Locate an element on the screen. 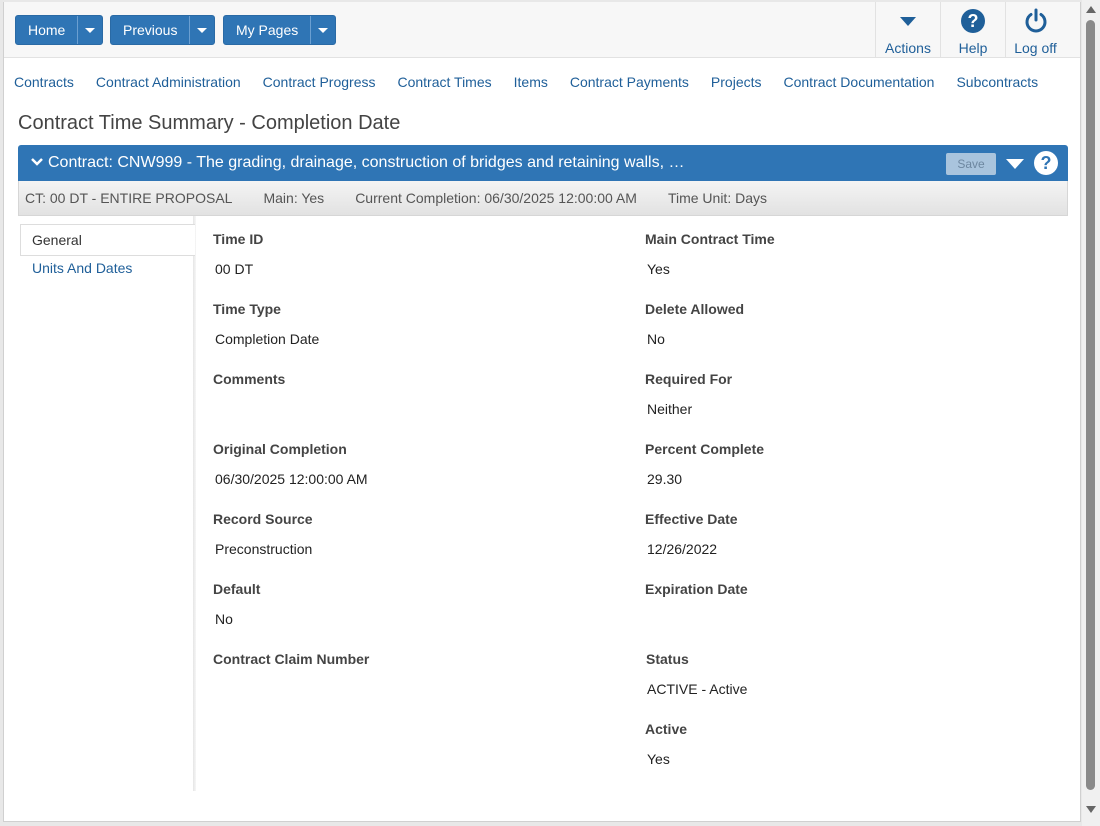  active-value: Yes is located at coordinates (658, 759).